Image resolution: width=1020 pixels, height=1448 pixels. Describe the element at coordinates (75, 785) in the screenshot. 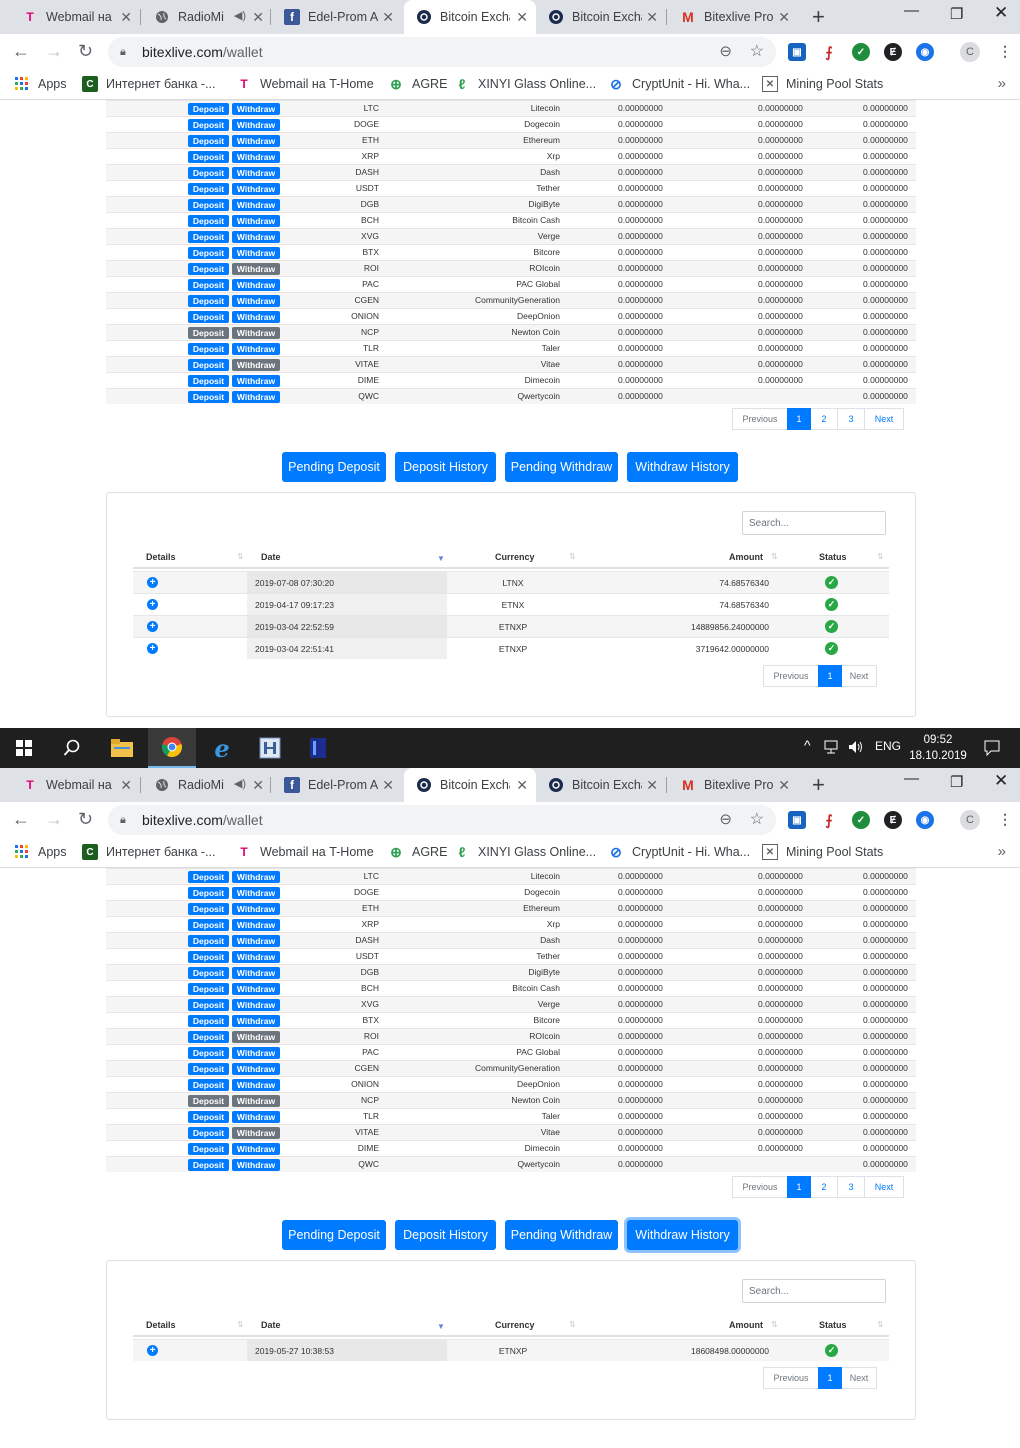

I see `browser-tab: T Webmail на ✕` at that location.